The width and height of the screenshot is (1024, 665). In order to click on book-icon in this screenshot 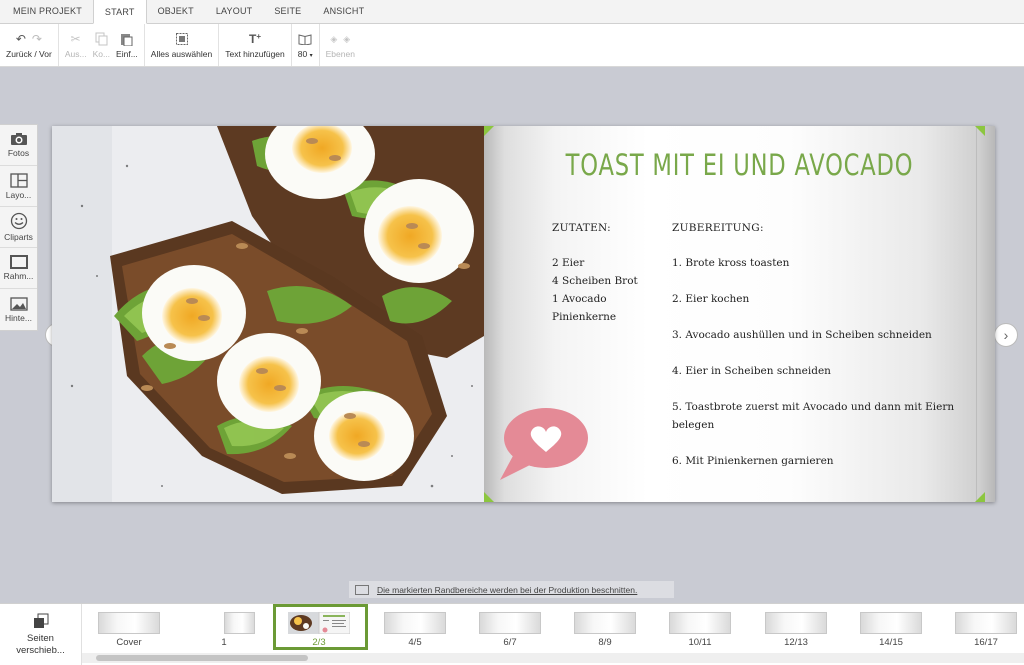, I will do `click(305, 39)`.